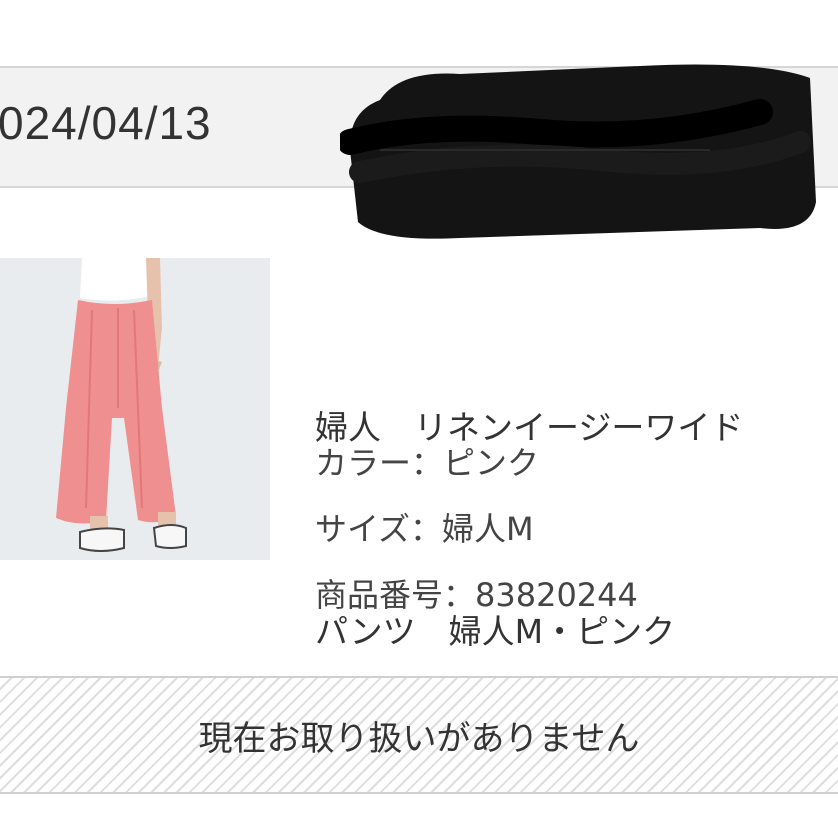  Describe the element at coordinates (424, 529) in the screenshot. I see `product-size: サイズ：婦人M` at that location.